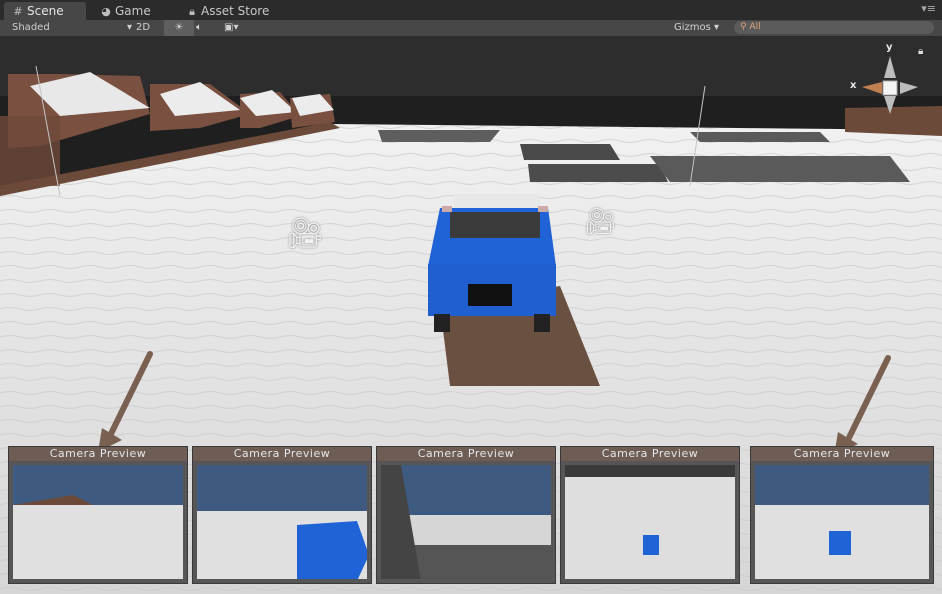  I want to click on tab-scene: # Scene, so click(45, 11).